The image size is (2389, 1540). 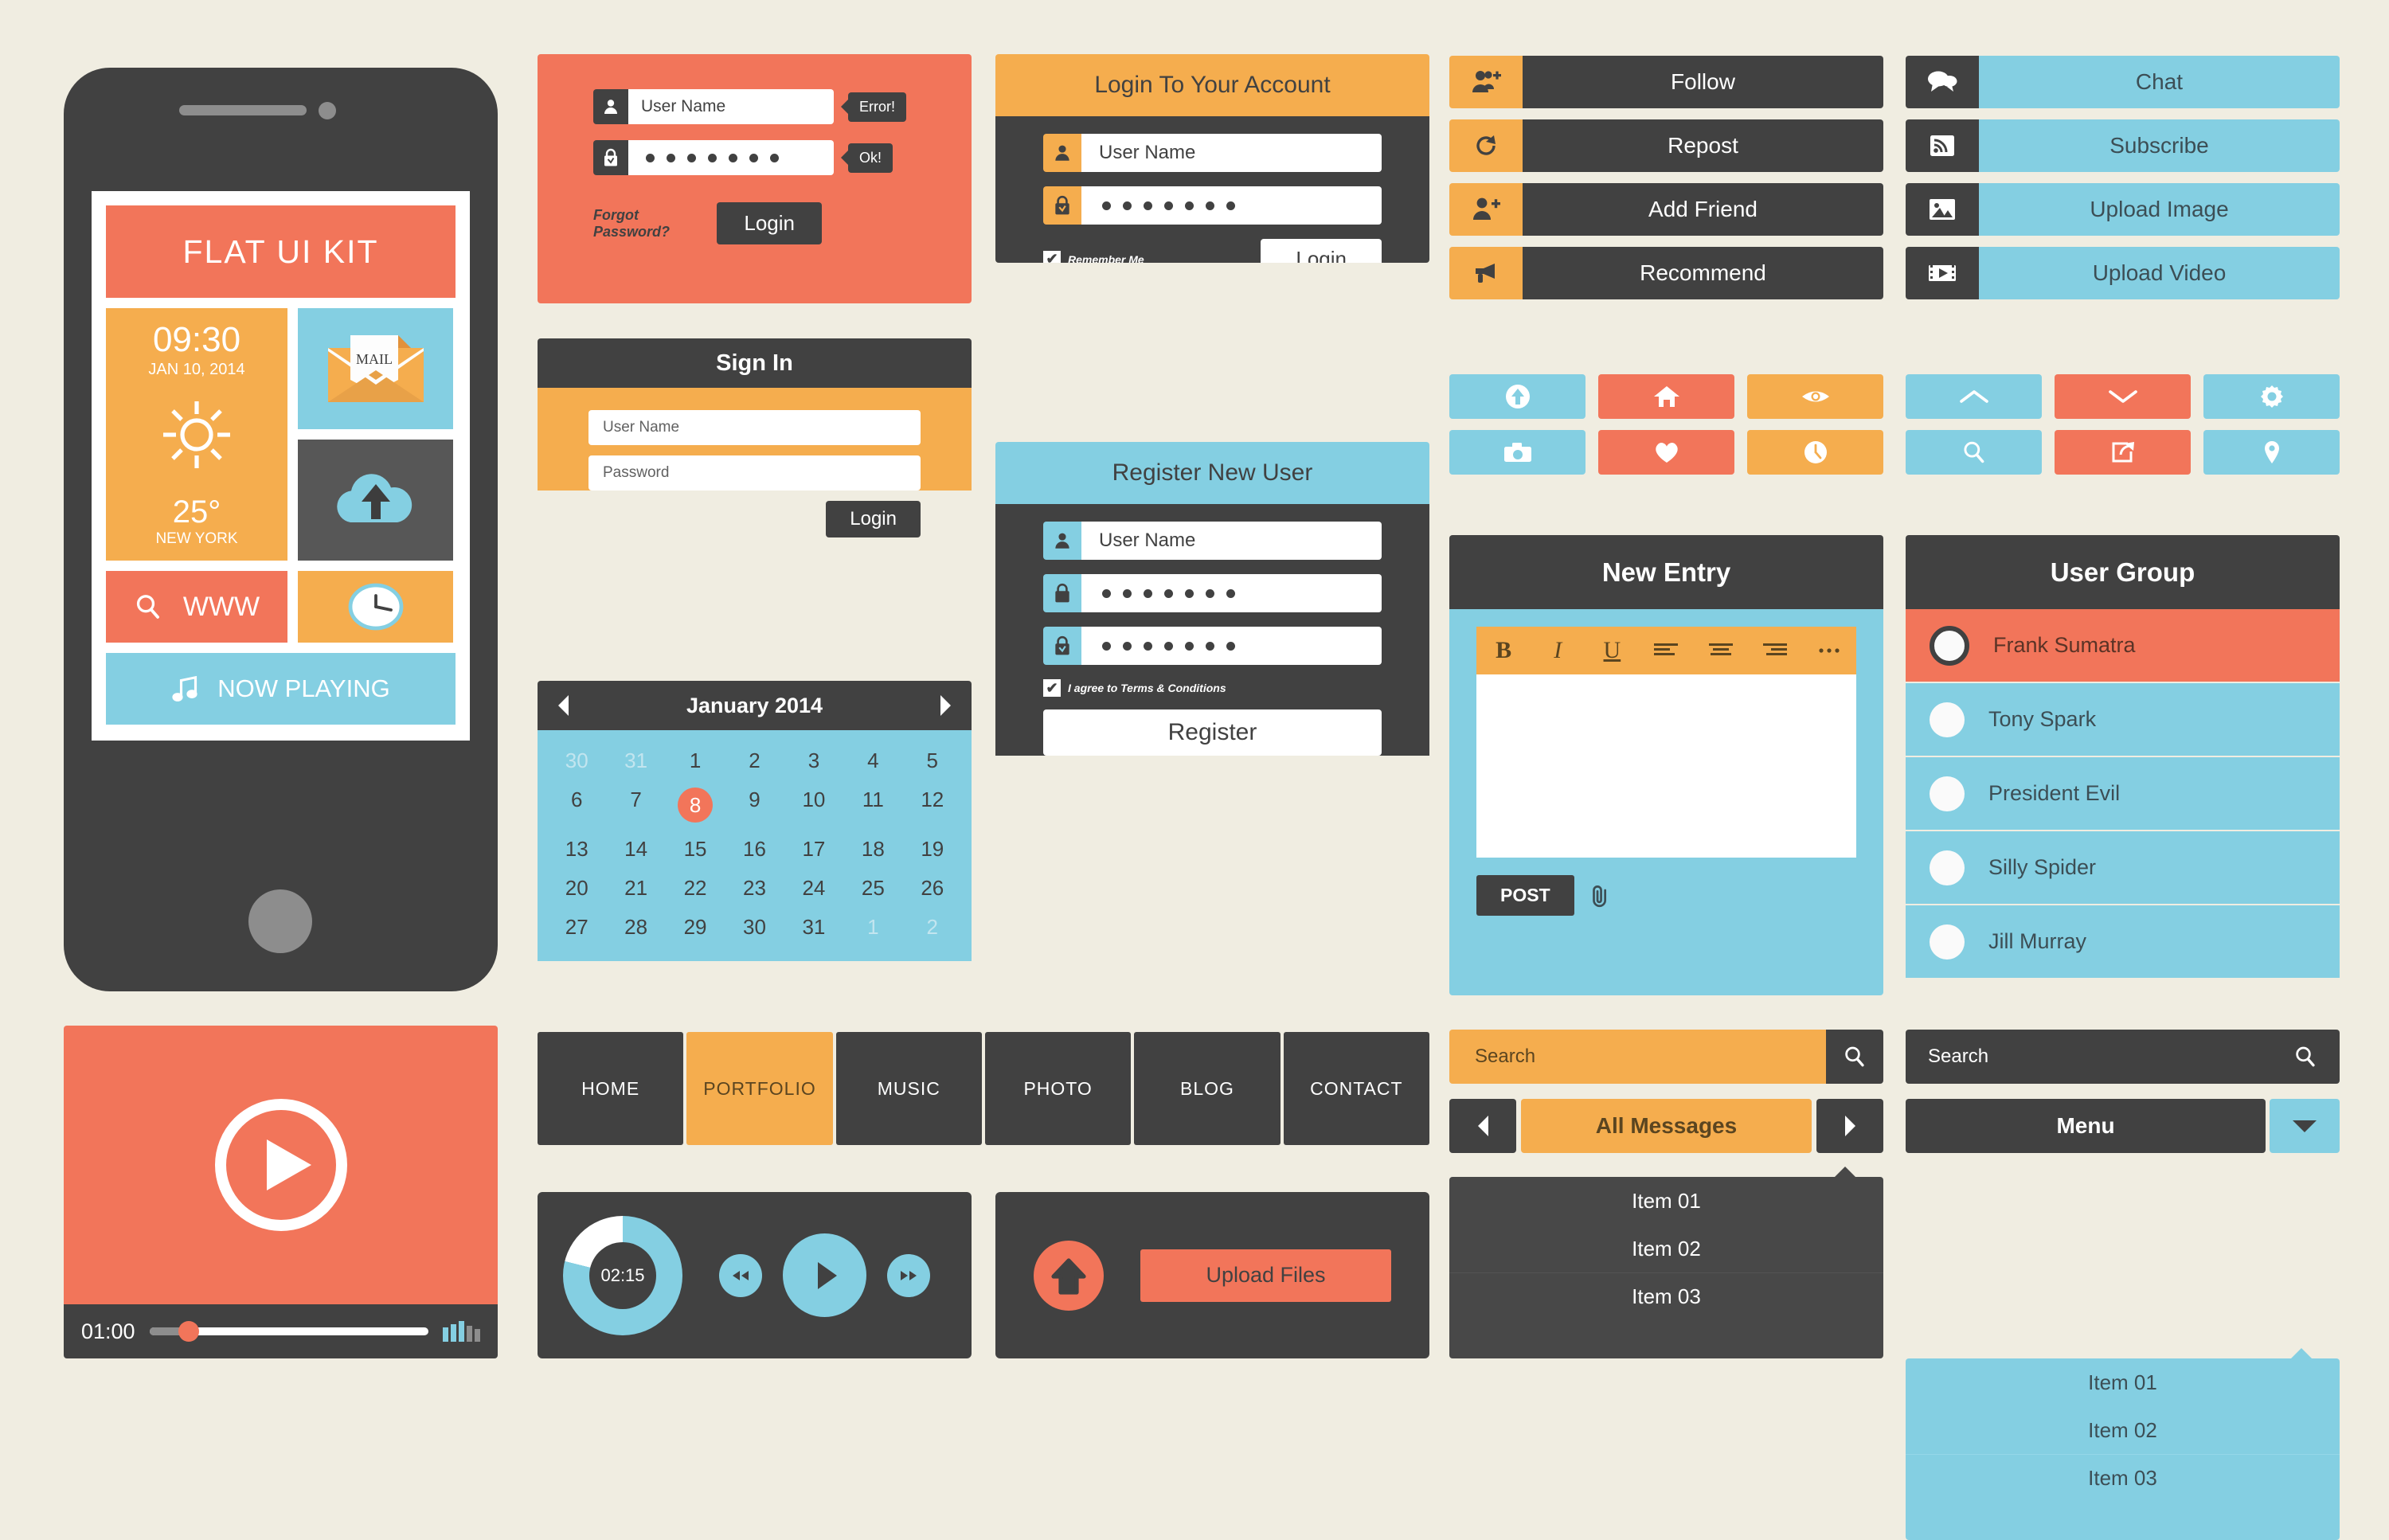 What do you see at coordinates (1052, 688) in the screenshot?
I see `terms-checkbox: ✔` at bounding box center [1052, 688].